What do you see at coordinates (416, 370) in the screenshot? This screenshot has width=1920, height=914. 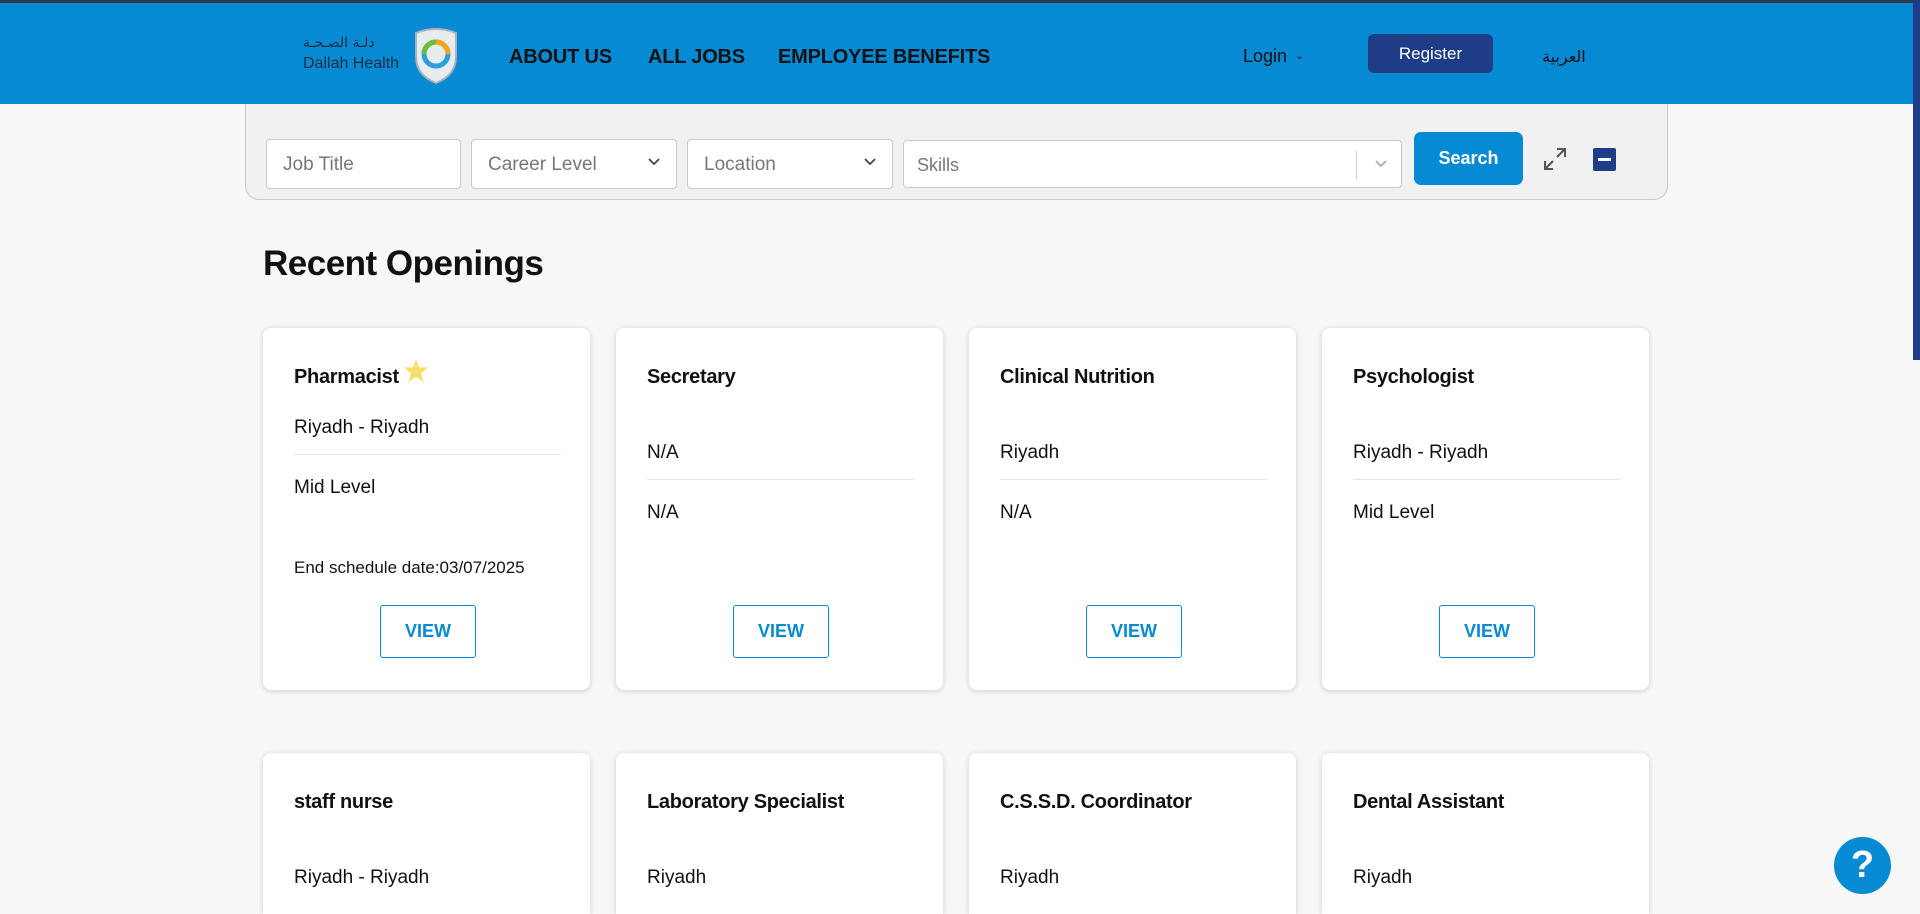 I see `star-icon` at bounding box center [416, 370].